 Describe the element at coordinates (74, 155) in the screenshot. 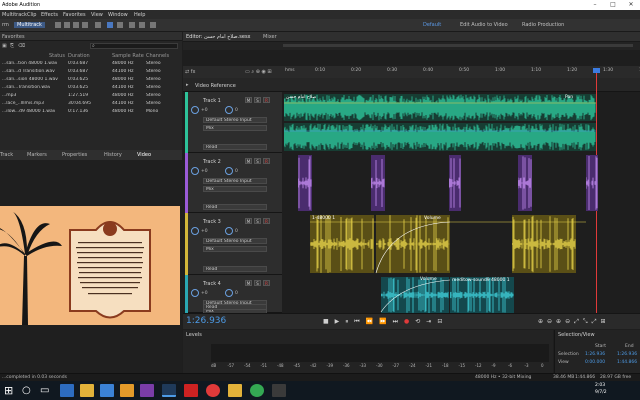

I see `tab-properties: Properties` at that location.